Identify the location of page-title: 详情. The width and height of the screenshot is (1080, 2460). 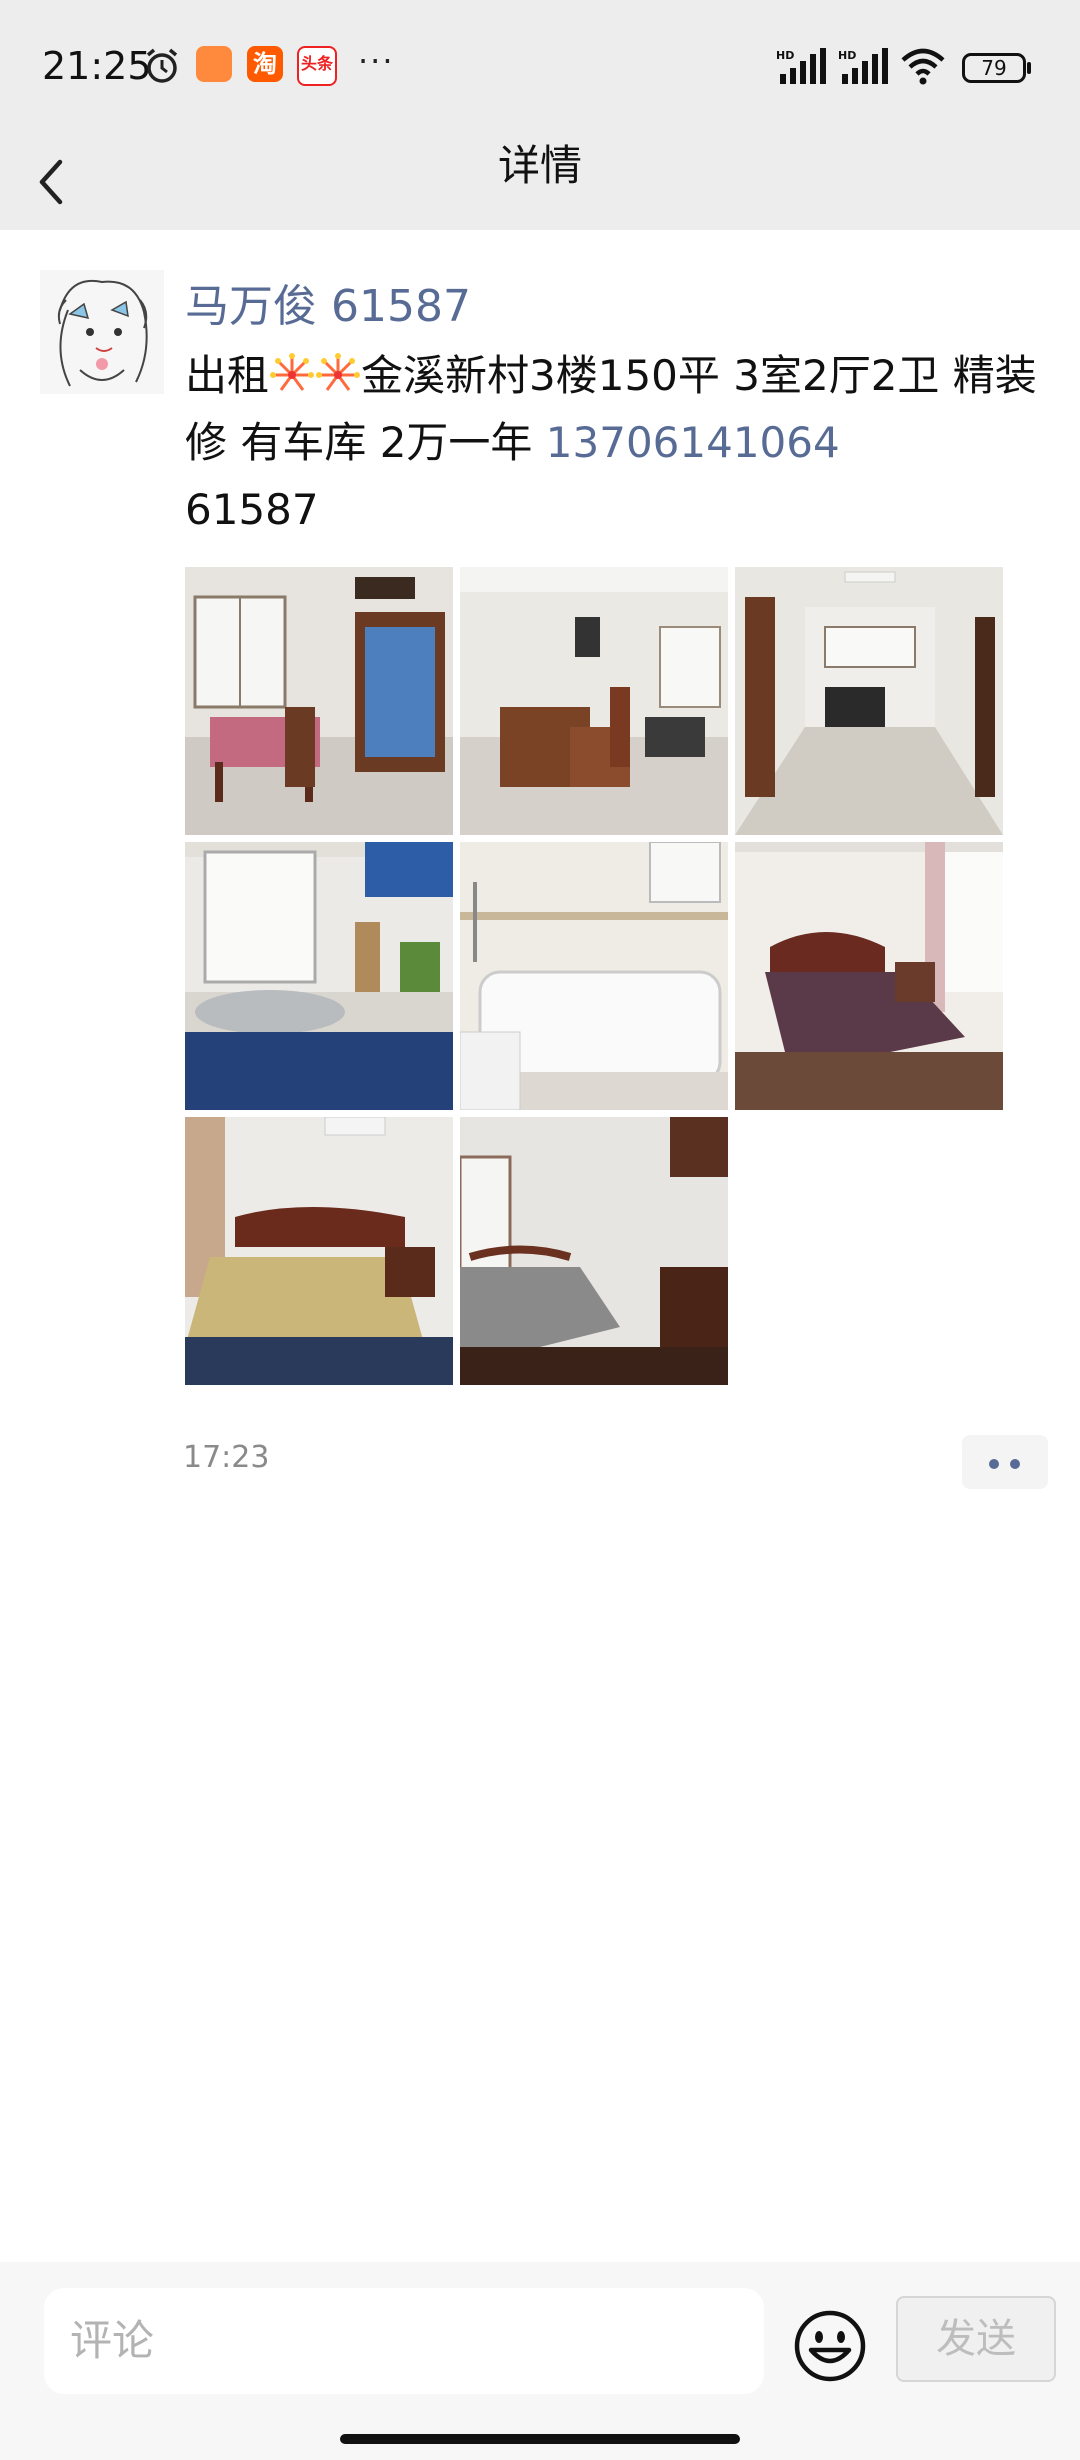
(540, 183).